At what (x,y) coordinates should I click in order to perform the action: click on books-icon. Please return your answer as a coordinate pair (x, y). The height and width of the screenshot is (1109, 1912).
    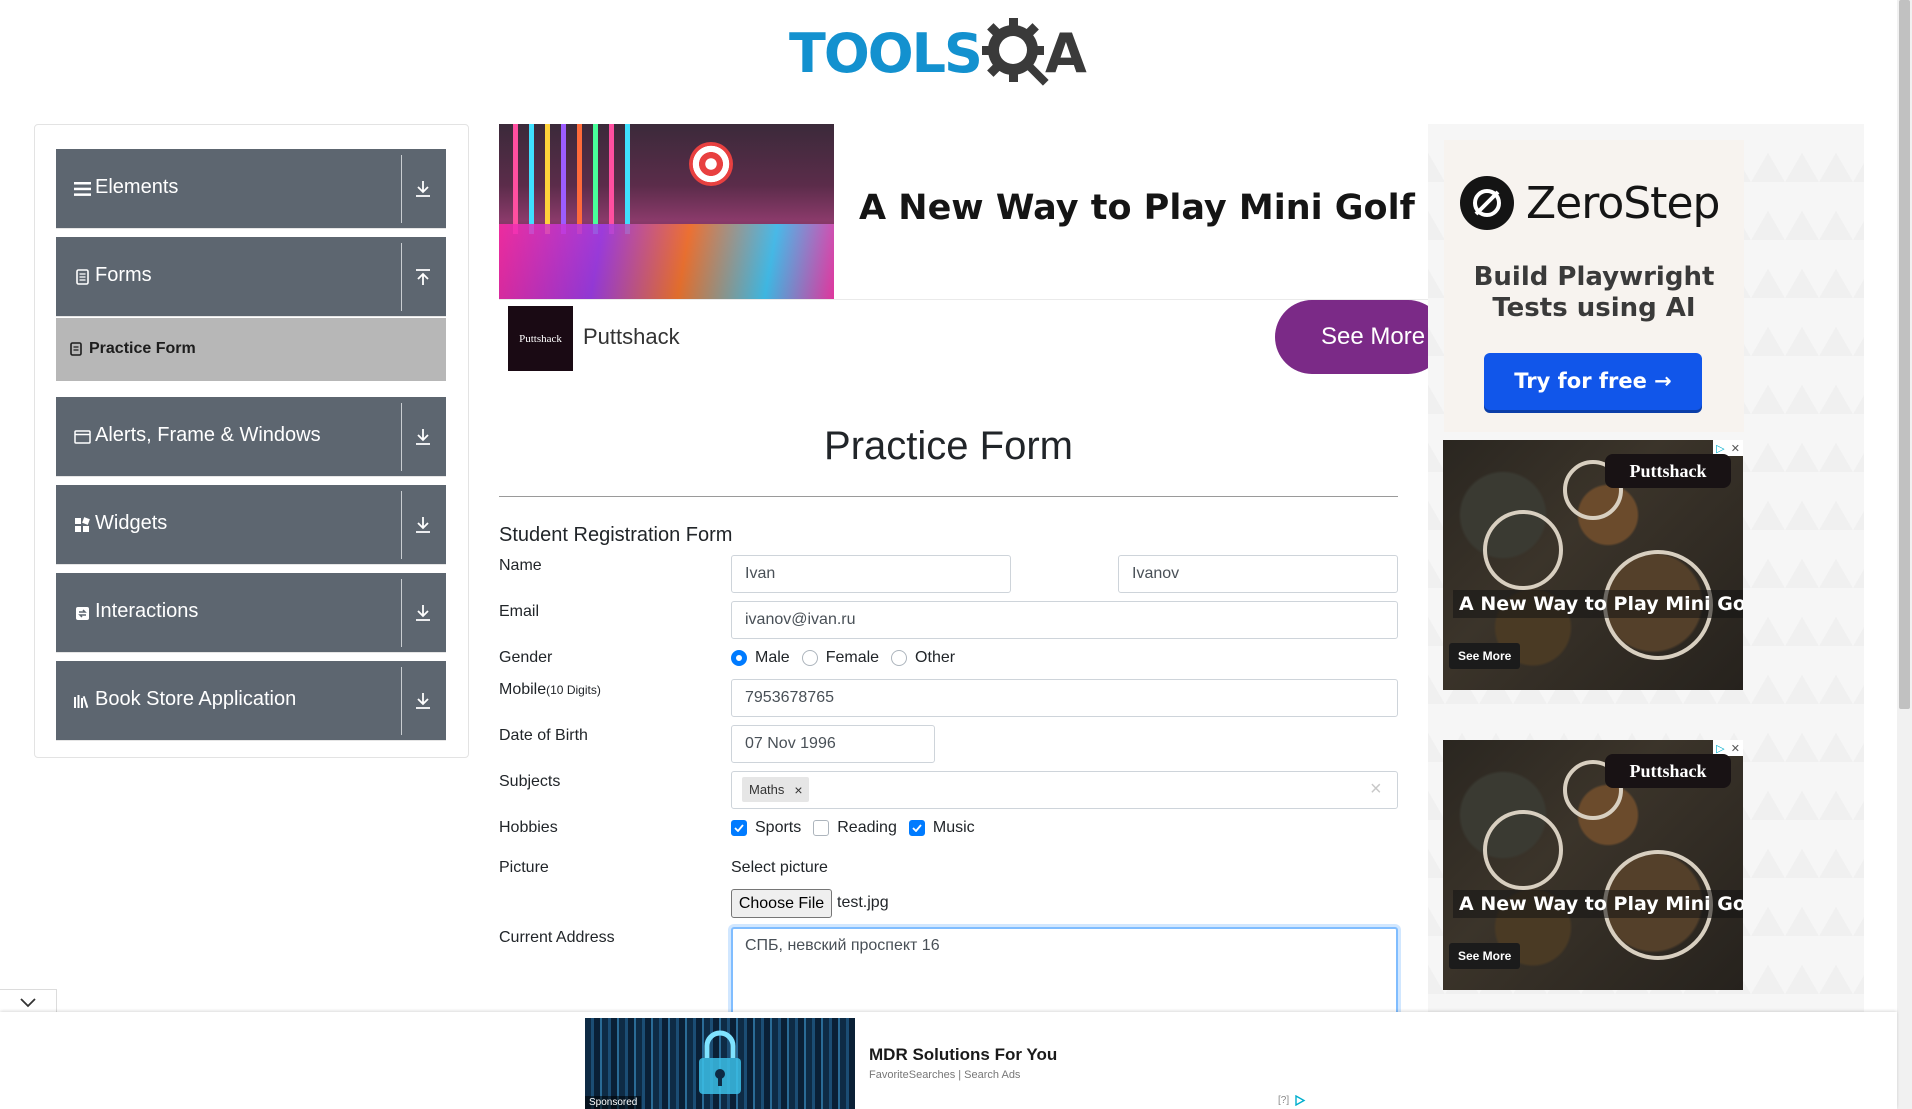
    Looking at the image, I should click on (82, 701).